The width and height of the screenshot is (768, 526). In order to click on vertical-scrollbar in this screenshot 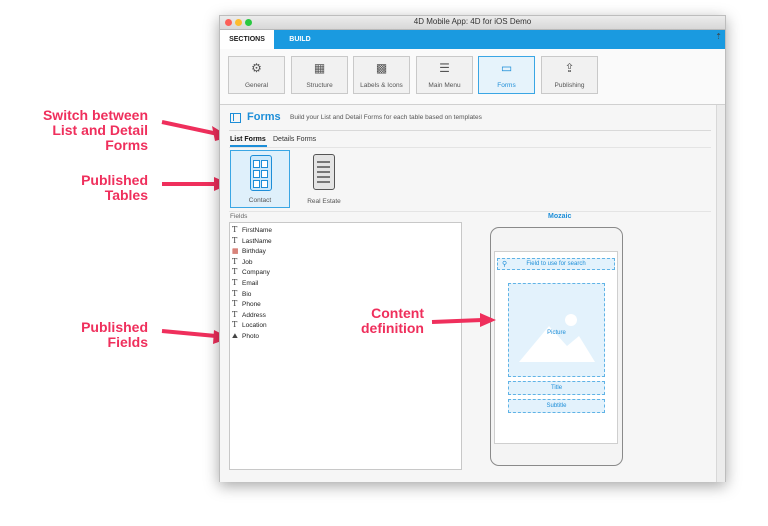, I will do `click(720, 293)`.